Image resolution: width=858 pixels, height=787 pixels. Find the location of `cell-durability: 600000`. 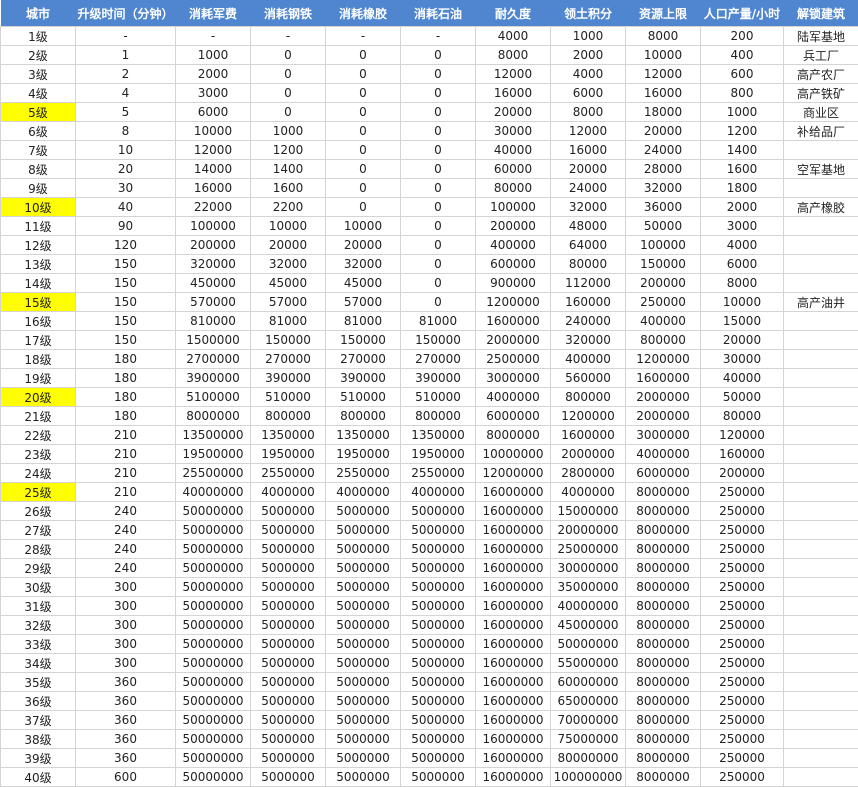

cell-durability: 600000 is located at coordinates (513, 264).